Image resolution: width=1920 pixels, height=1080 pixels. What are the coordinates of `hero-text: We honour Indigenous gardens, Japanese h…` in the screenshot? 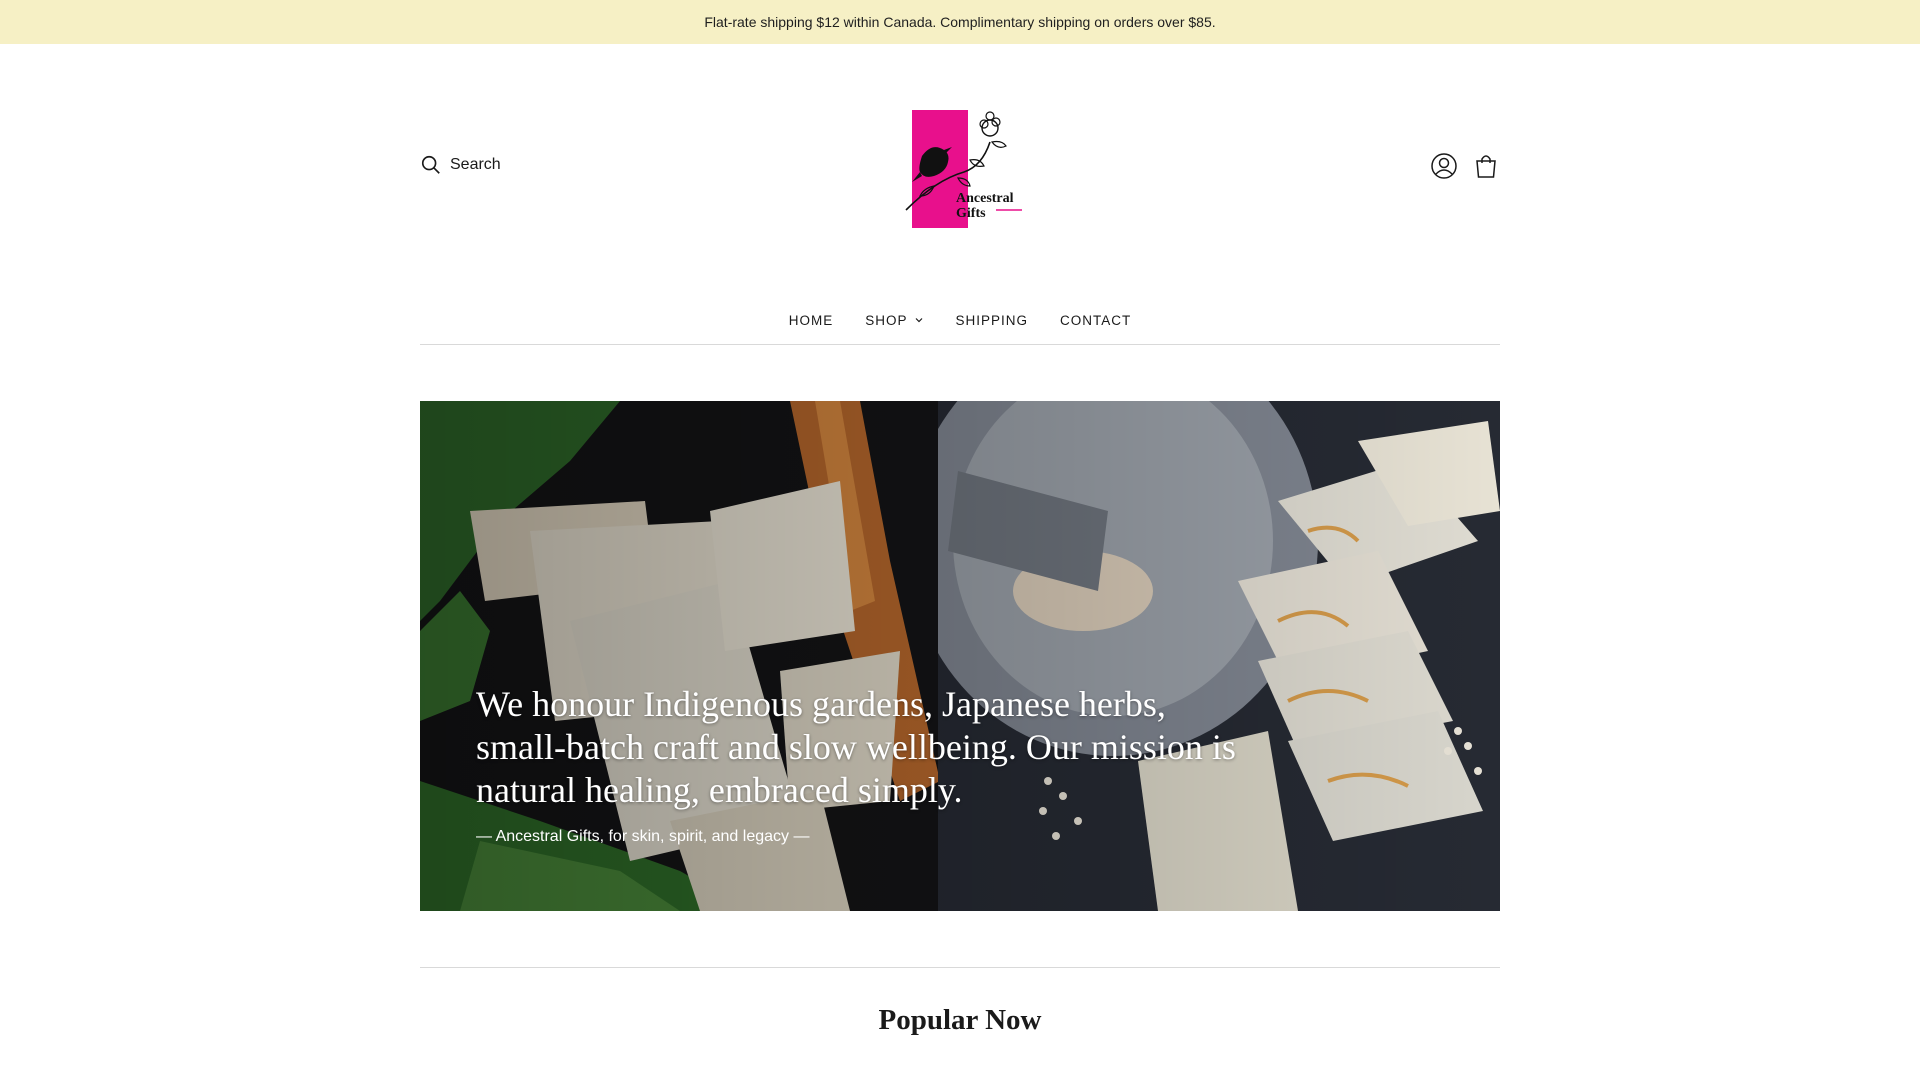 It's located at (861, 764).